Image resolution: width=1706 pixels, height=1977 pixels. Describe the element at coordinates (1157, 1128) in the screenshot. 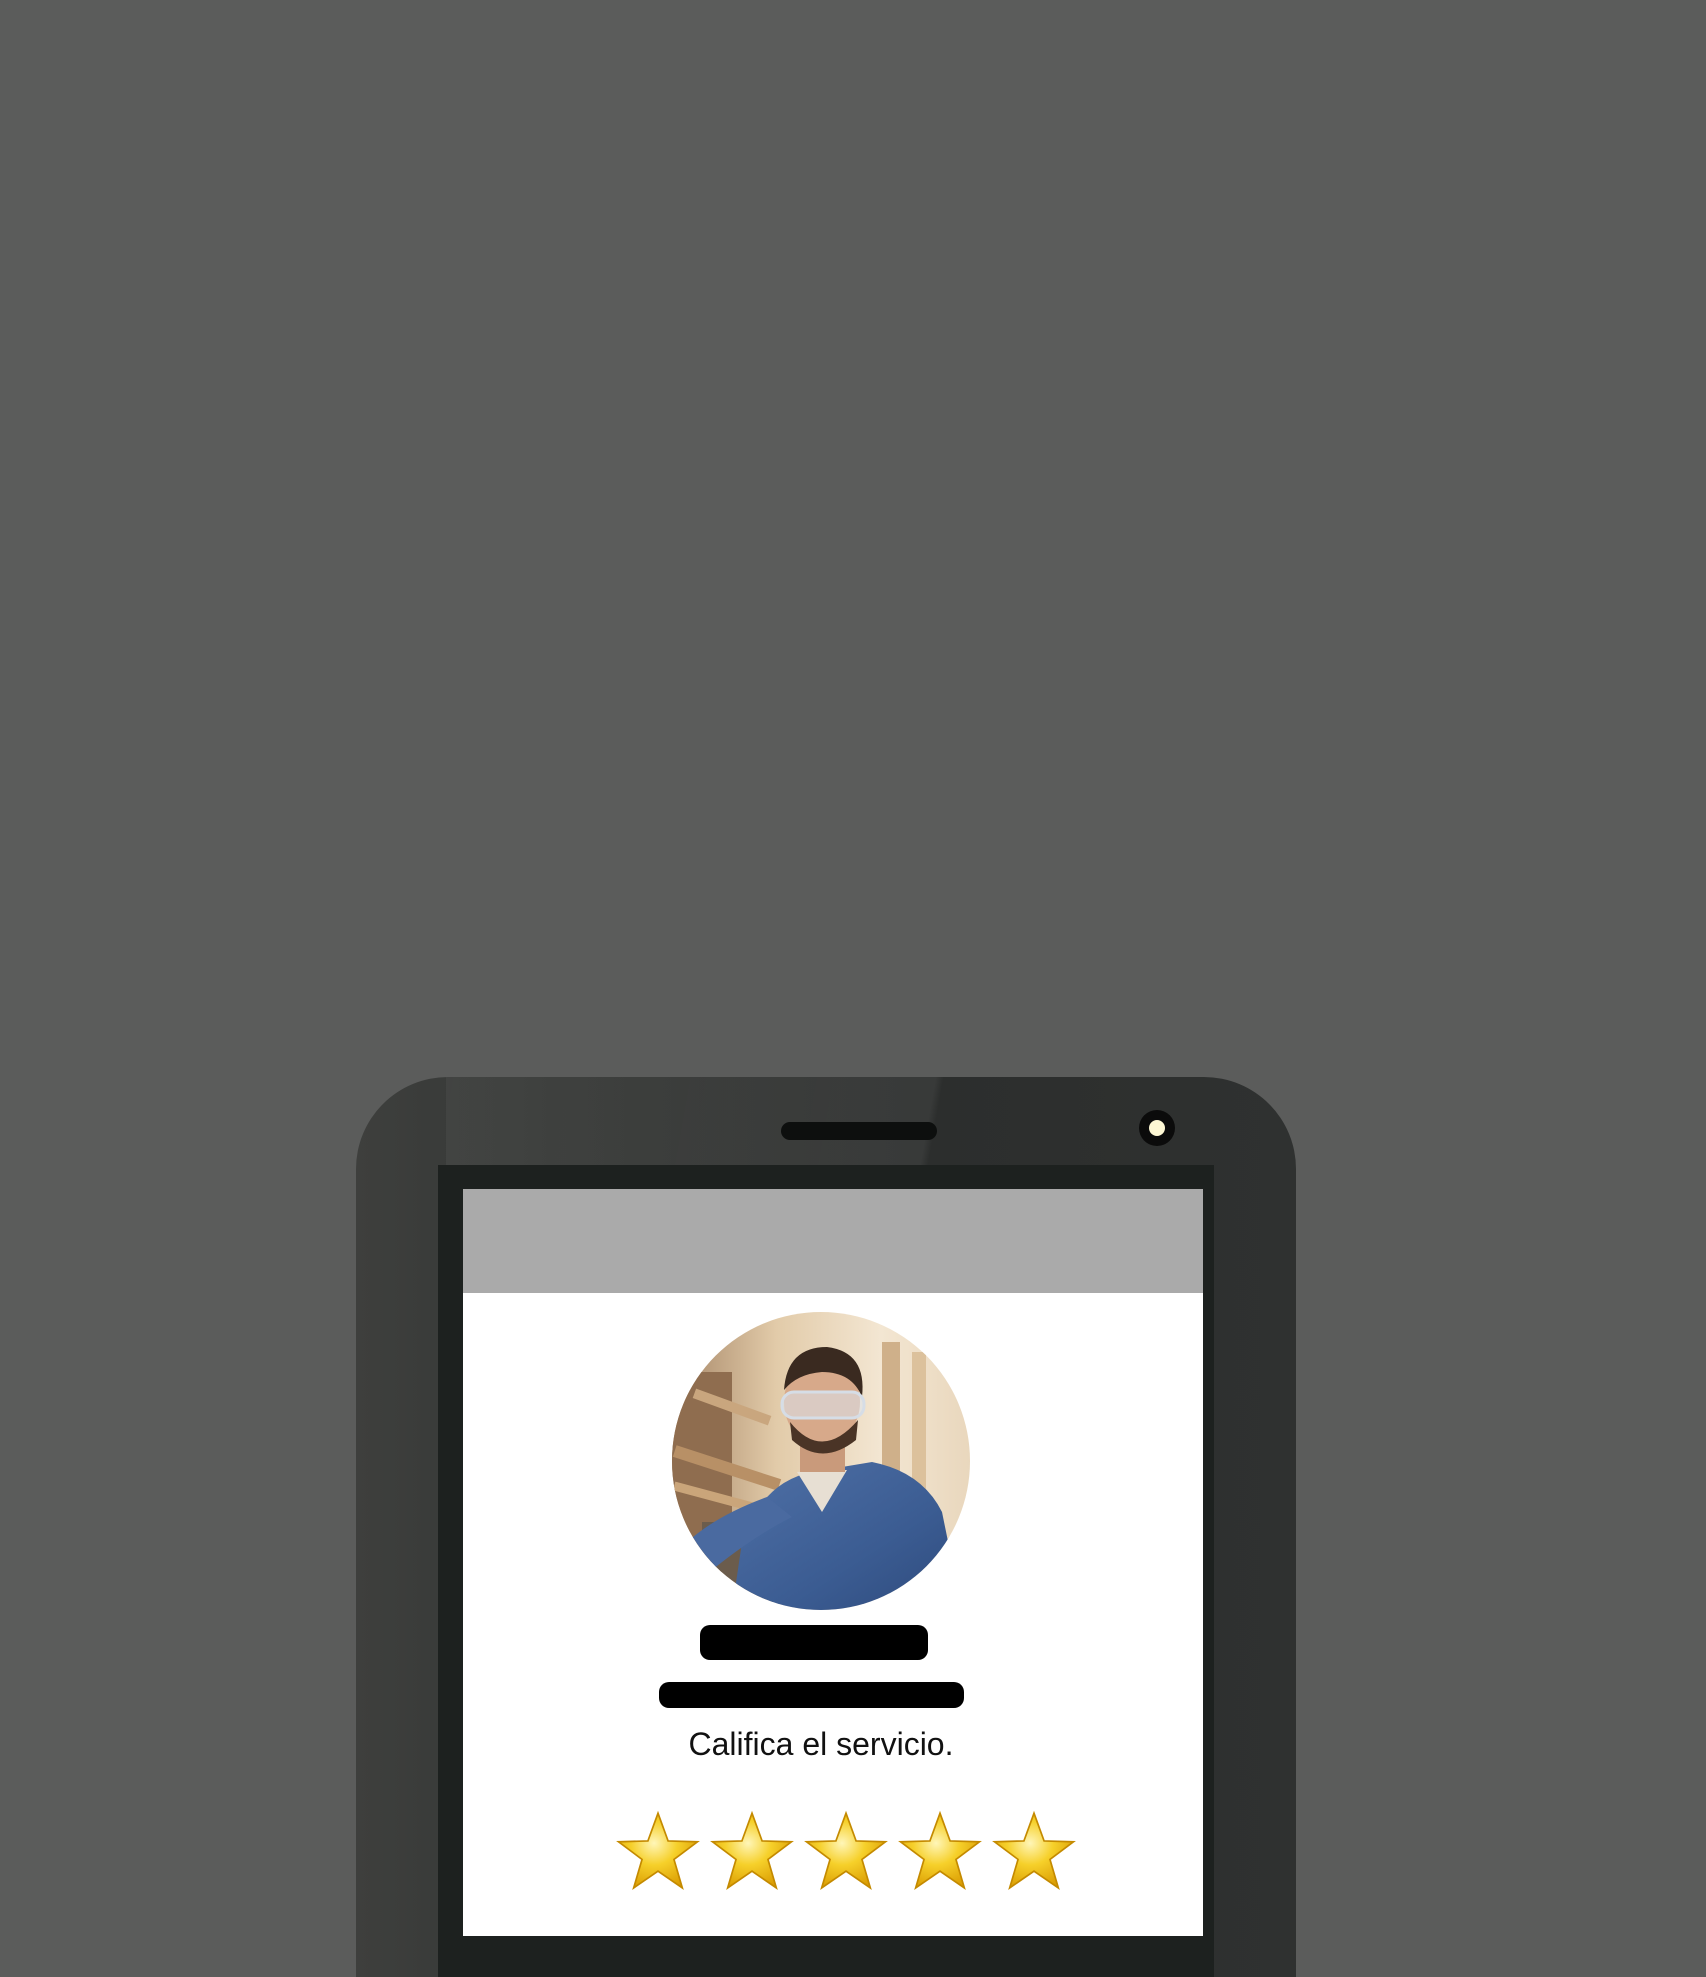

I see `camera-icon` at that location.